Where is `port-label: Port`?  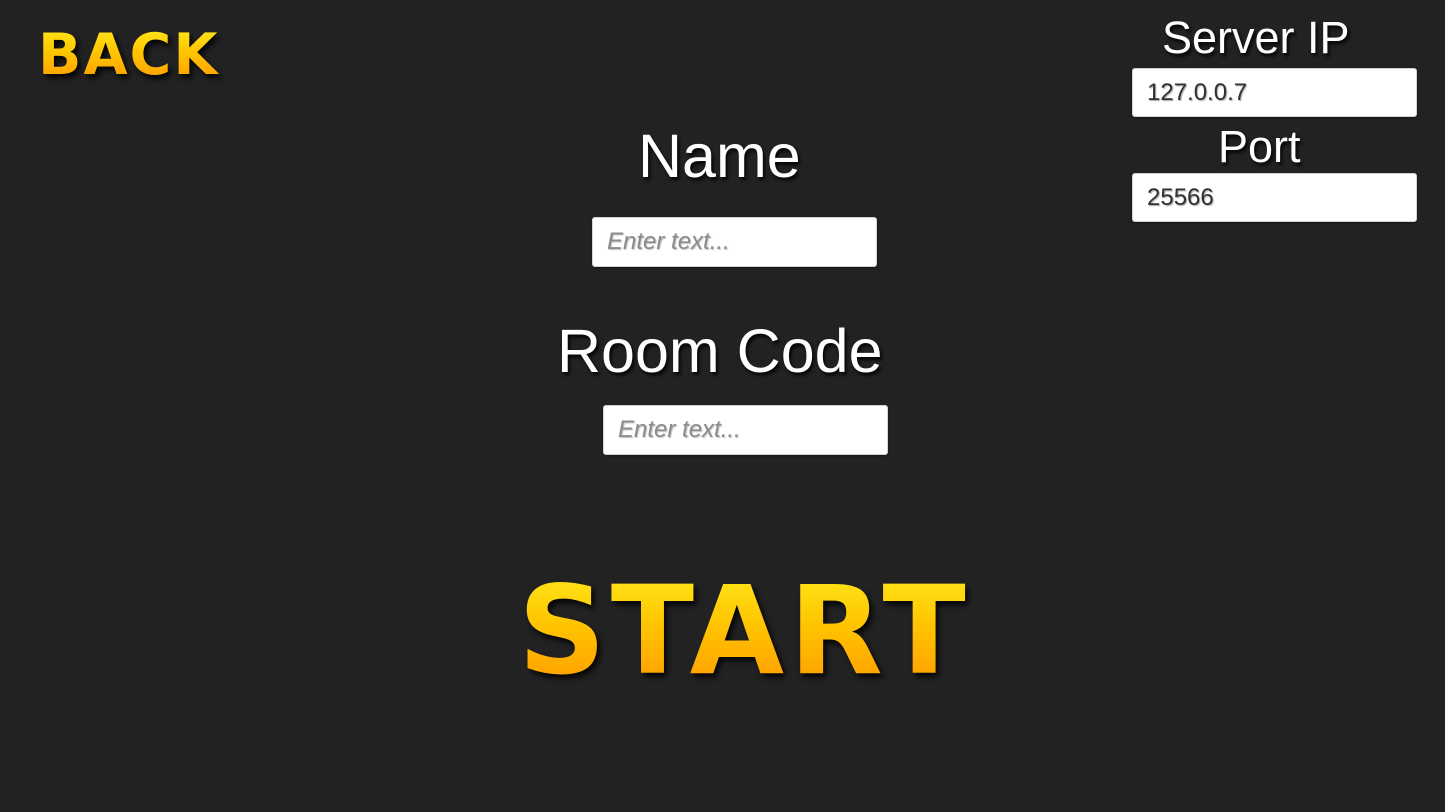 port-label: Port is located at coordinates (1259, 146).